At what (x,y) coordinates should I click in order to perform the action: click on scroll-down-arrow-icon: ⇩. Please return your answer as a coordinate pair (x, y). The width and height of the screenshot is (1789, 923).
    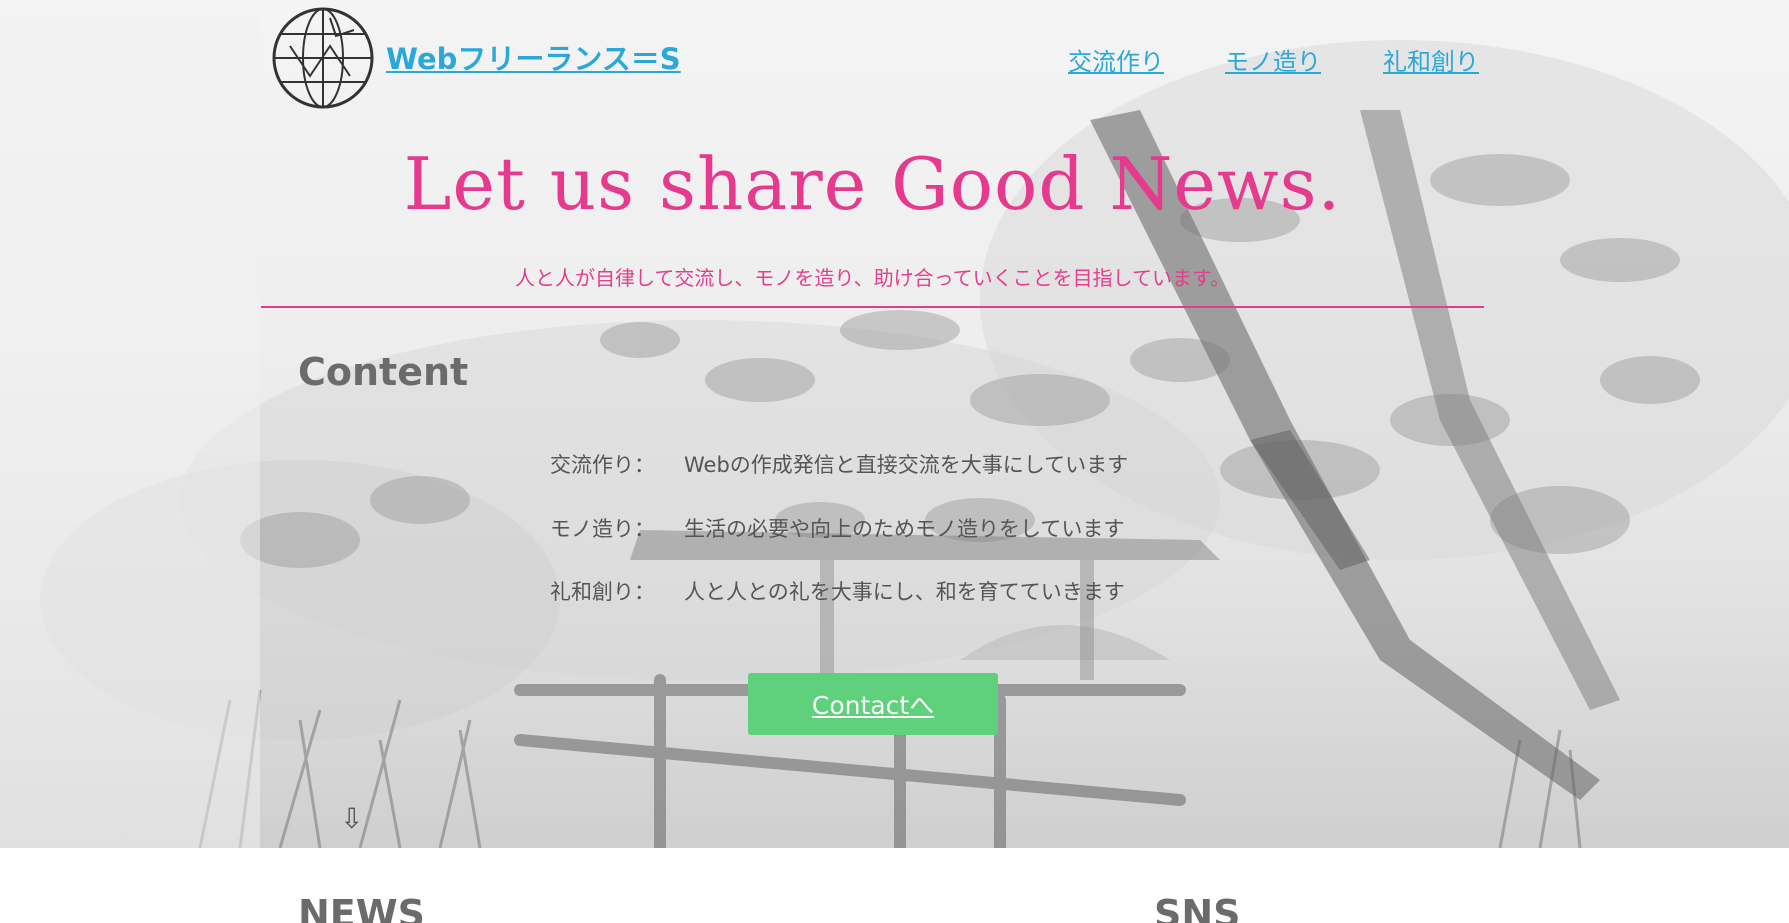
    Looking at the image, I should click on (351, 818).